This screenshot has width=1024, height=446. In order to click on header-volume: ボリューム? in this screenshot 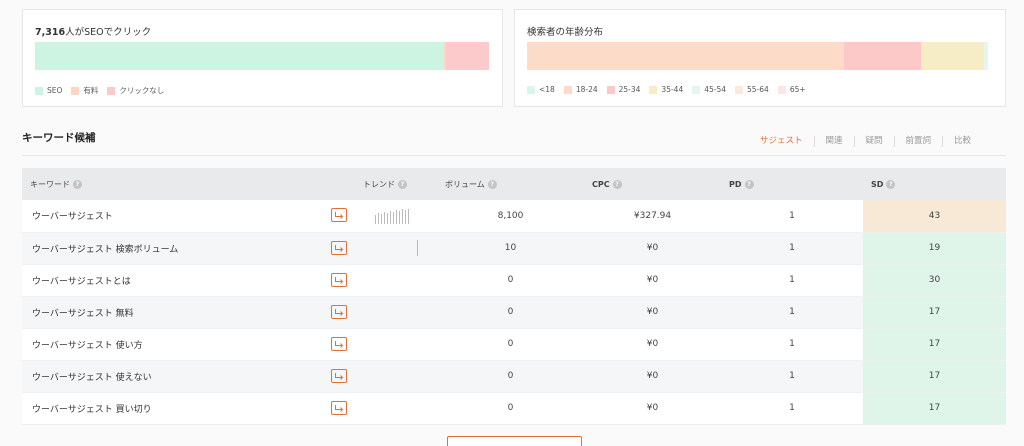, I will do `click(510, 184)`.